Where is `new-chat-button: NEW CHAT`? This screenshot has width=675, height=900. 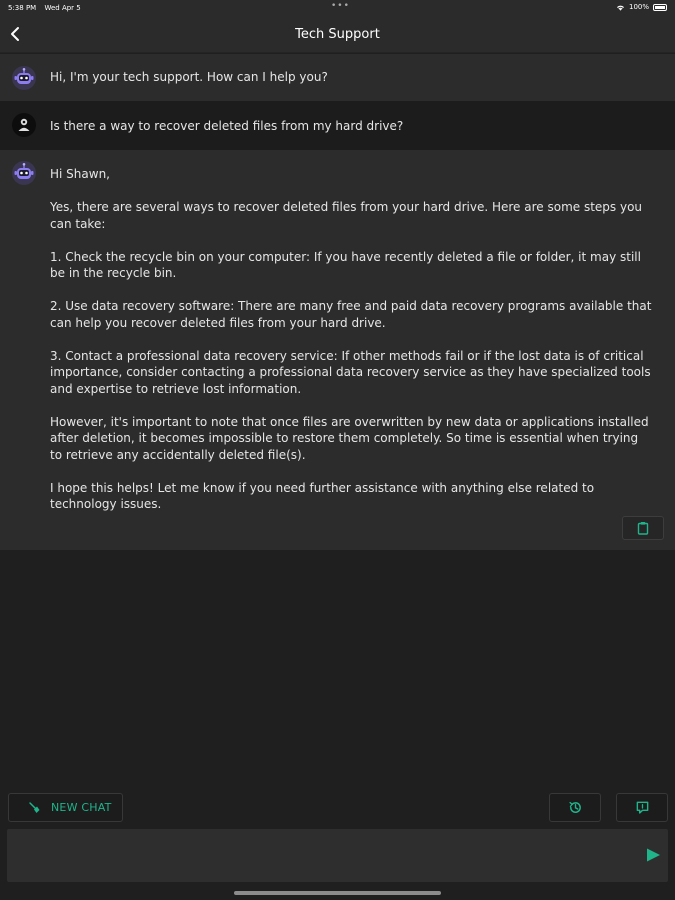
new-chat-button: NEW CHAT is located at coordinates (65, 807).